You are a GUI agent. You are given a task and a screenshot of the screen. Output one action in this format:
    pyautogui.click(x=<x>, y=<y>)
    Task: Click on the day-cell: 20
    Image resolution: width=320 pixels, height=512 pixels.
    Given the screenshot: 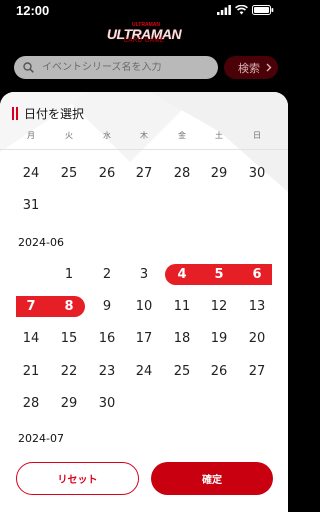 What is the action you would take?
    pyautogui.click(x=257, y=338)
    